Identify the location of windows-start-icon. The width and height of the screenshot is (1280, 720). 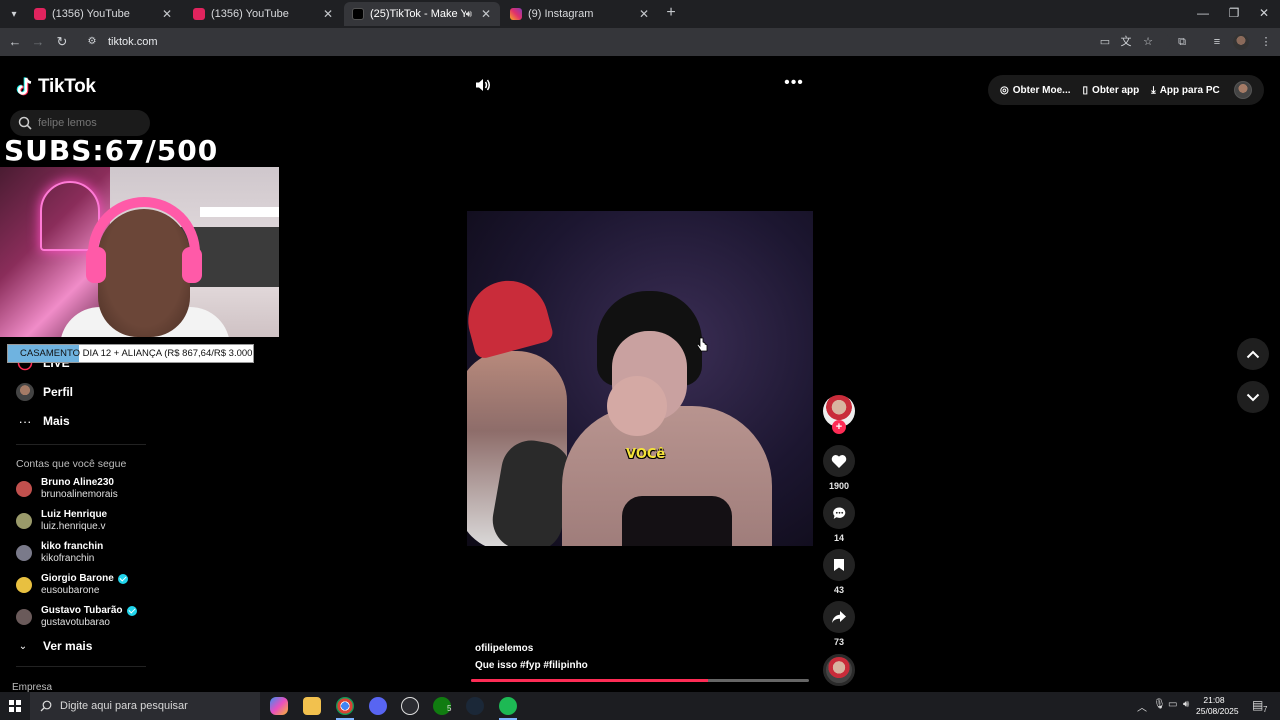
(15, 706).